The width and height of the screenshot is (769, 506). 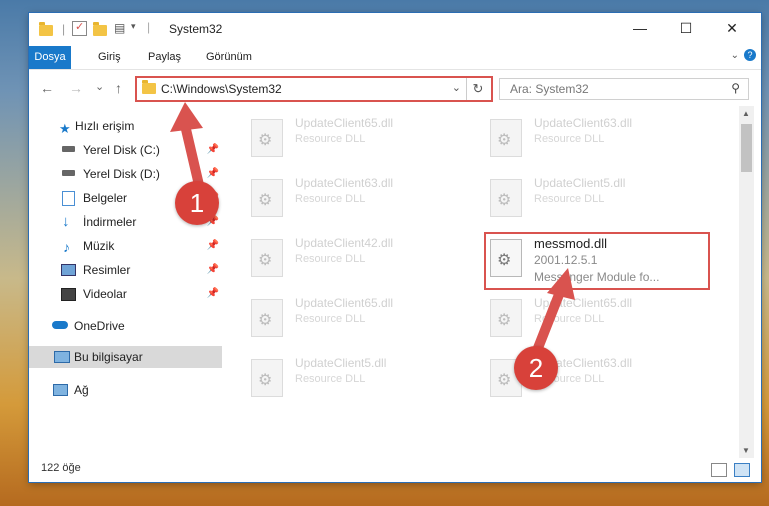 What do you see at coordinates (536, 368) in the screenshot?
I see `step-badge-2: 2` at bounding box center [536, 368].